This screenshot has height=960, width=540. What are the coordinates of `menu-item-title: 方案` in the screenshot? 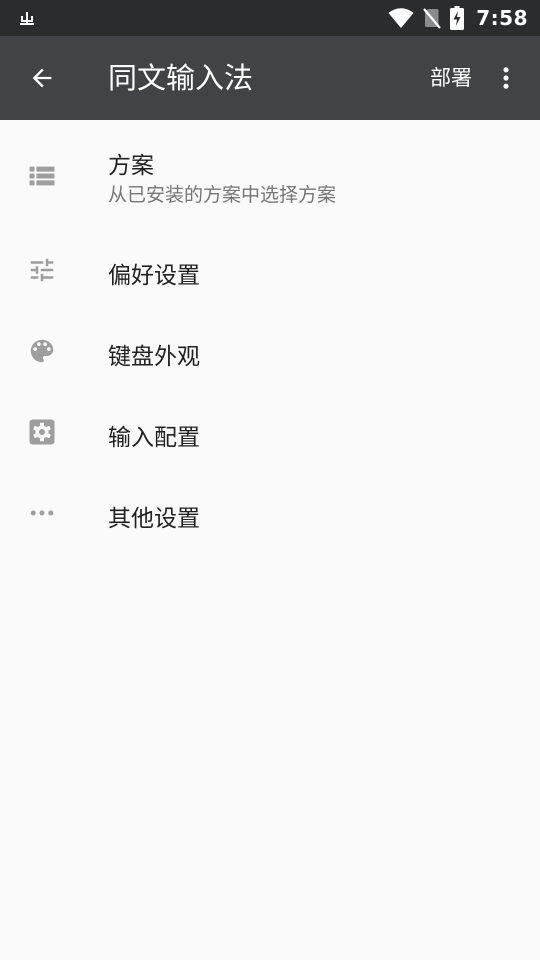 It's located at (131, 166).